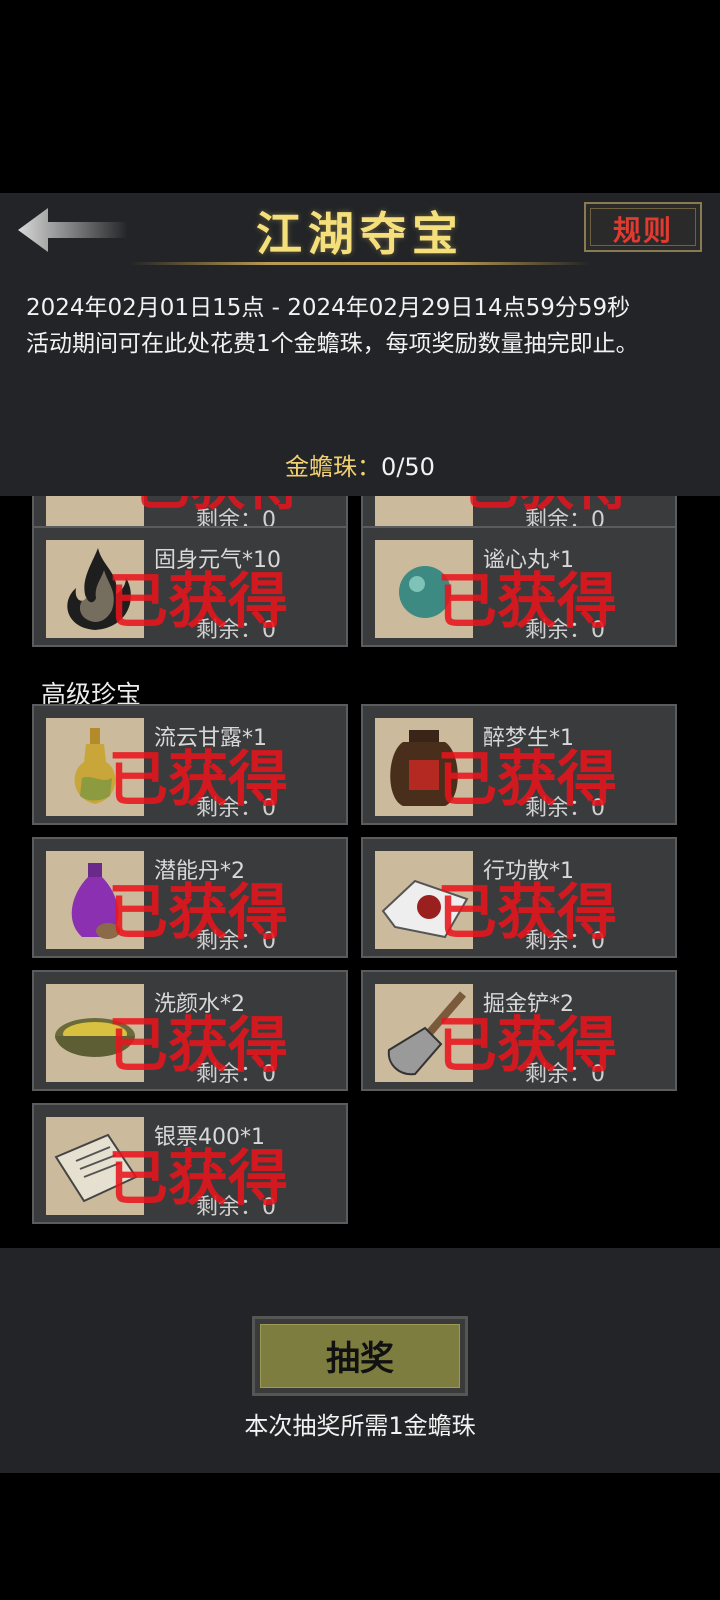  What do you see at coordinates (427, 1033) in the screenshot?
I see `shovel-icon` at bounding box center [427, 1033].